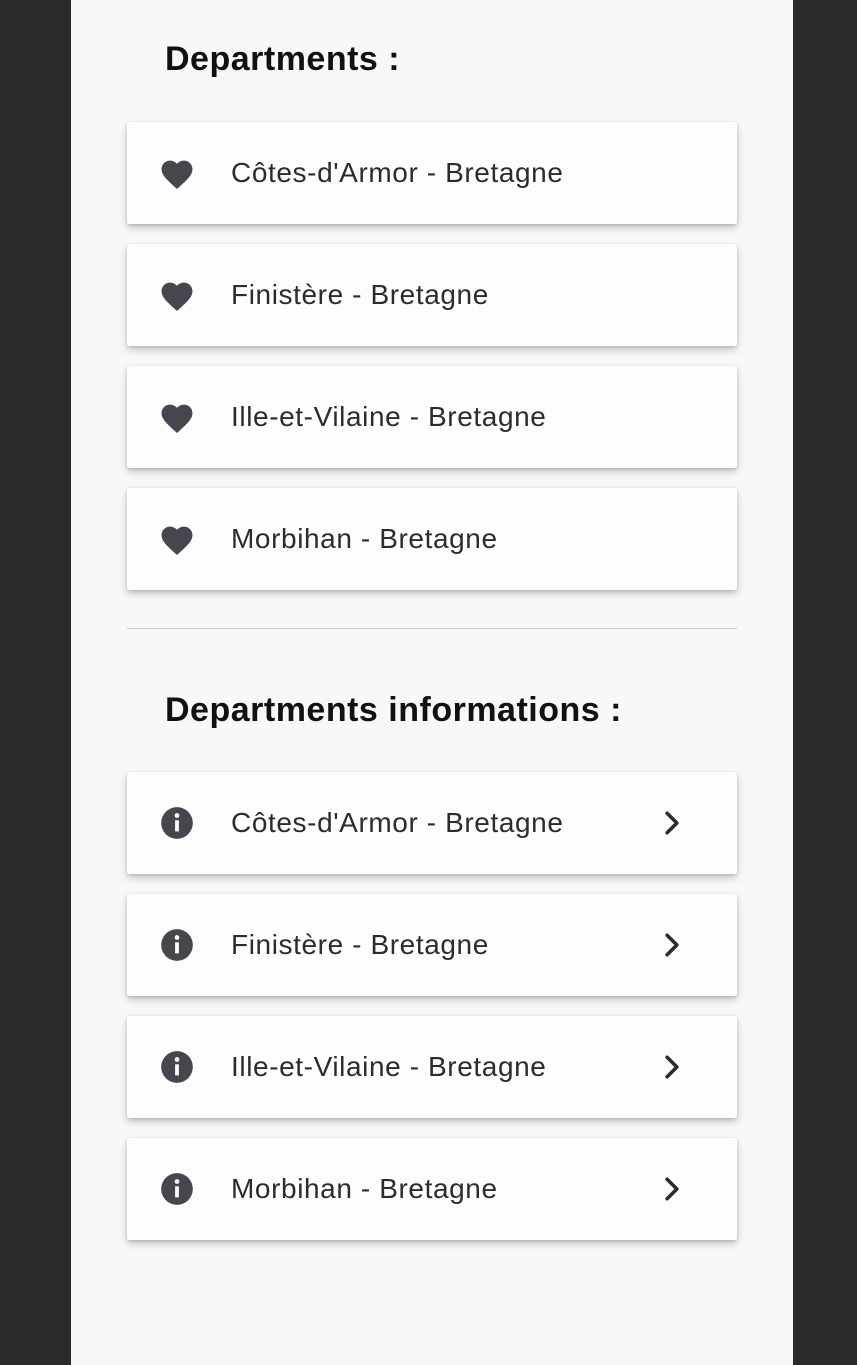 Image resolution: width=857 pixels, height=1365 pixels. I want to click on favorite-department-card: Finistère - Bretagne, so click(432, 295).